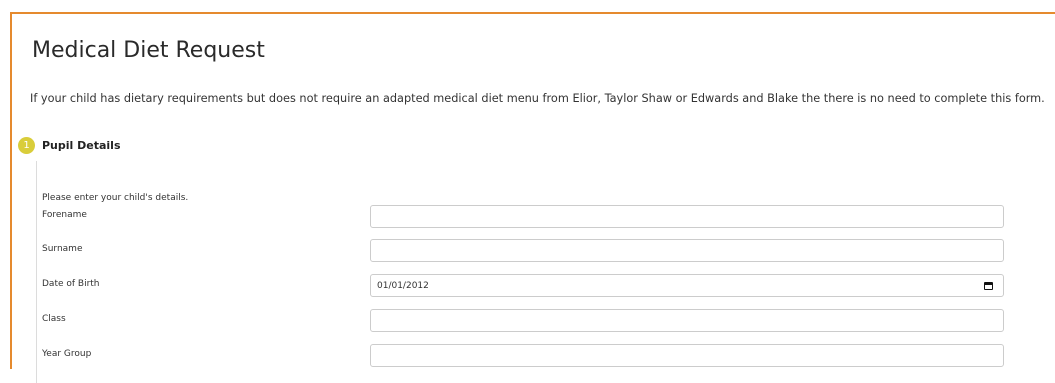  I want to click on section-divider-line, so click(36, 272).